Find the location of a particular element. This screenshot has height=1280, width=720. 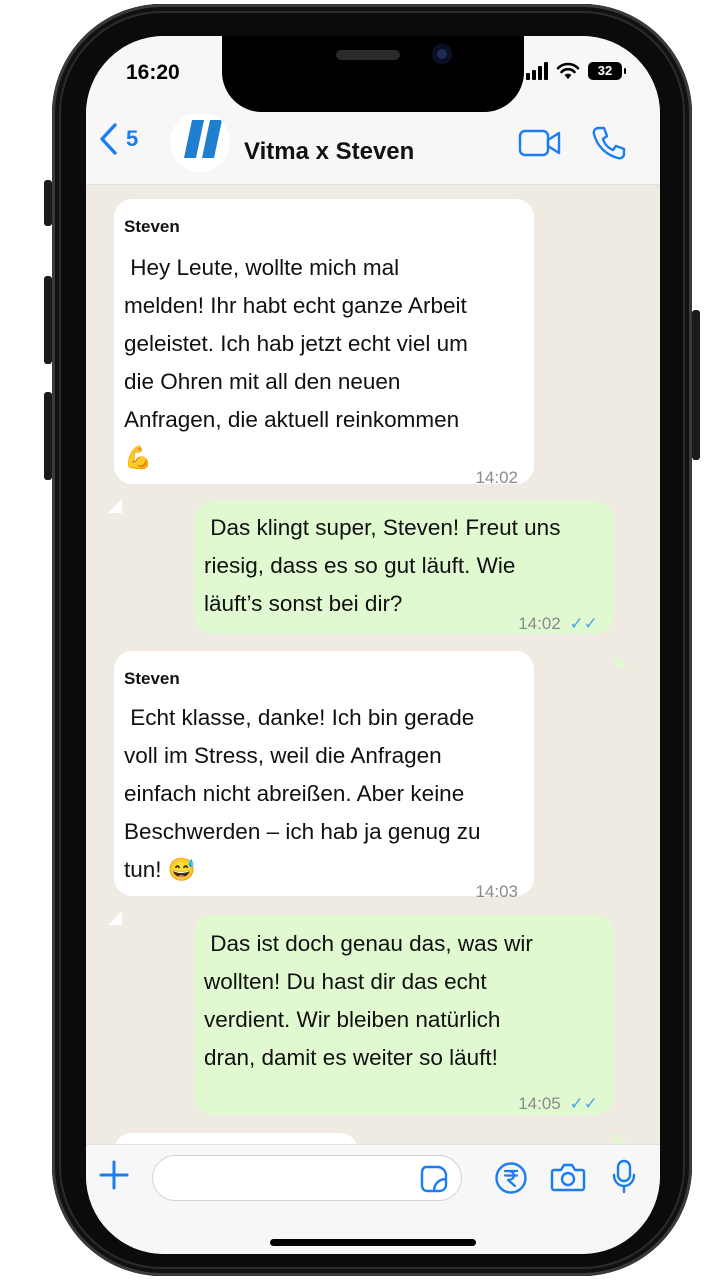

earpiece-speaker is located at coordinates (368, 55).